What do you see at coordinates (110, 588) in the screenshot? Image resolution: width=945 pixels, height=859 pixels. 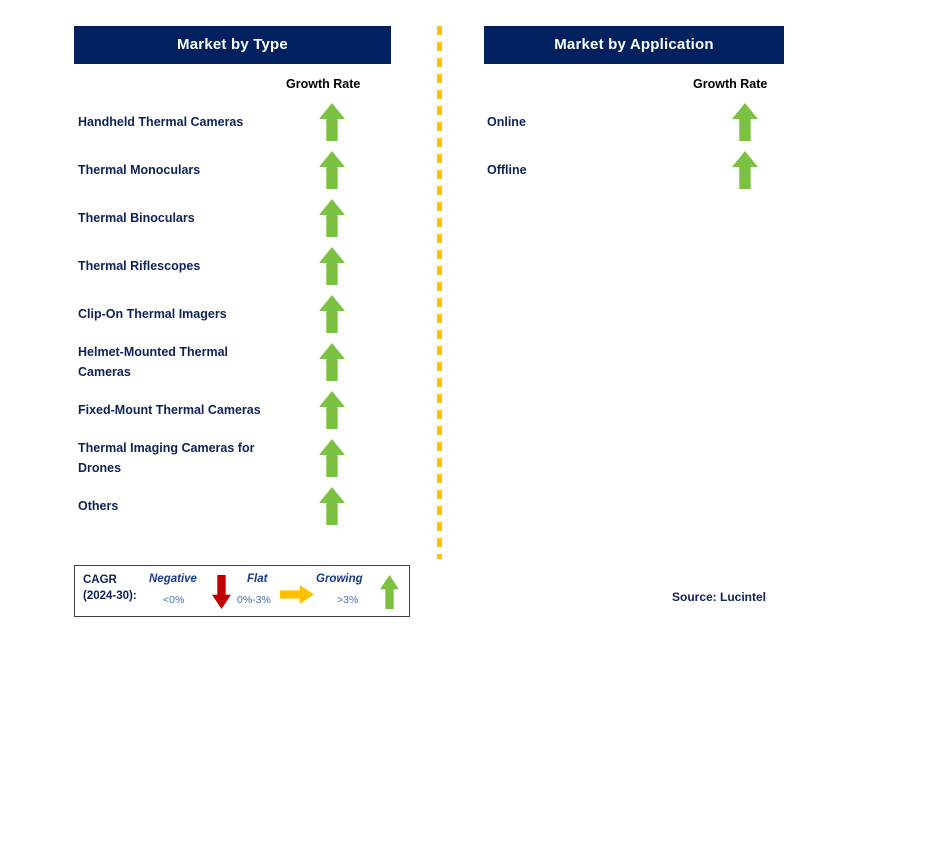 I see `legend-title: CAGR (2024-30):` at bounding box center [110, 588].